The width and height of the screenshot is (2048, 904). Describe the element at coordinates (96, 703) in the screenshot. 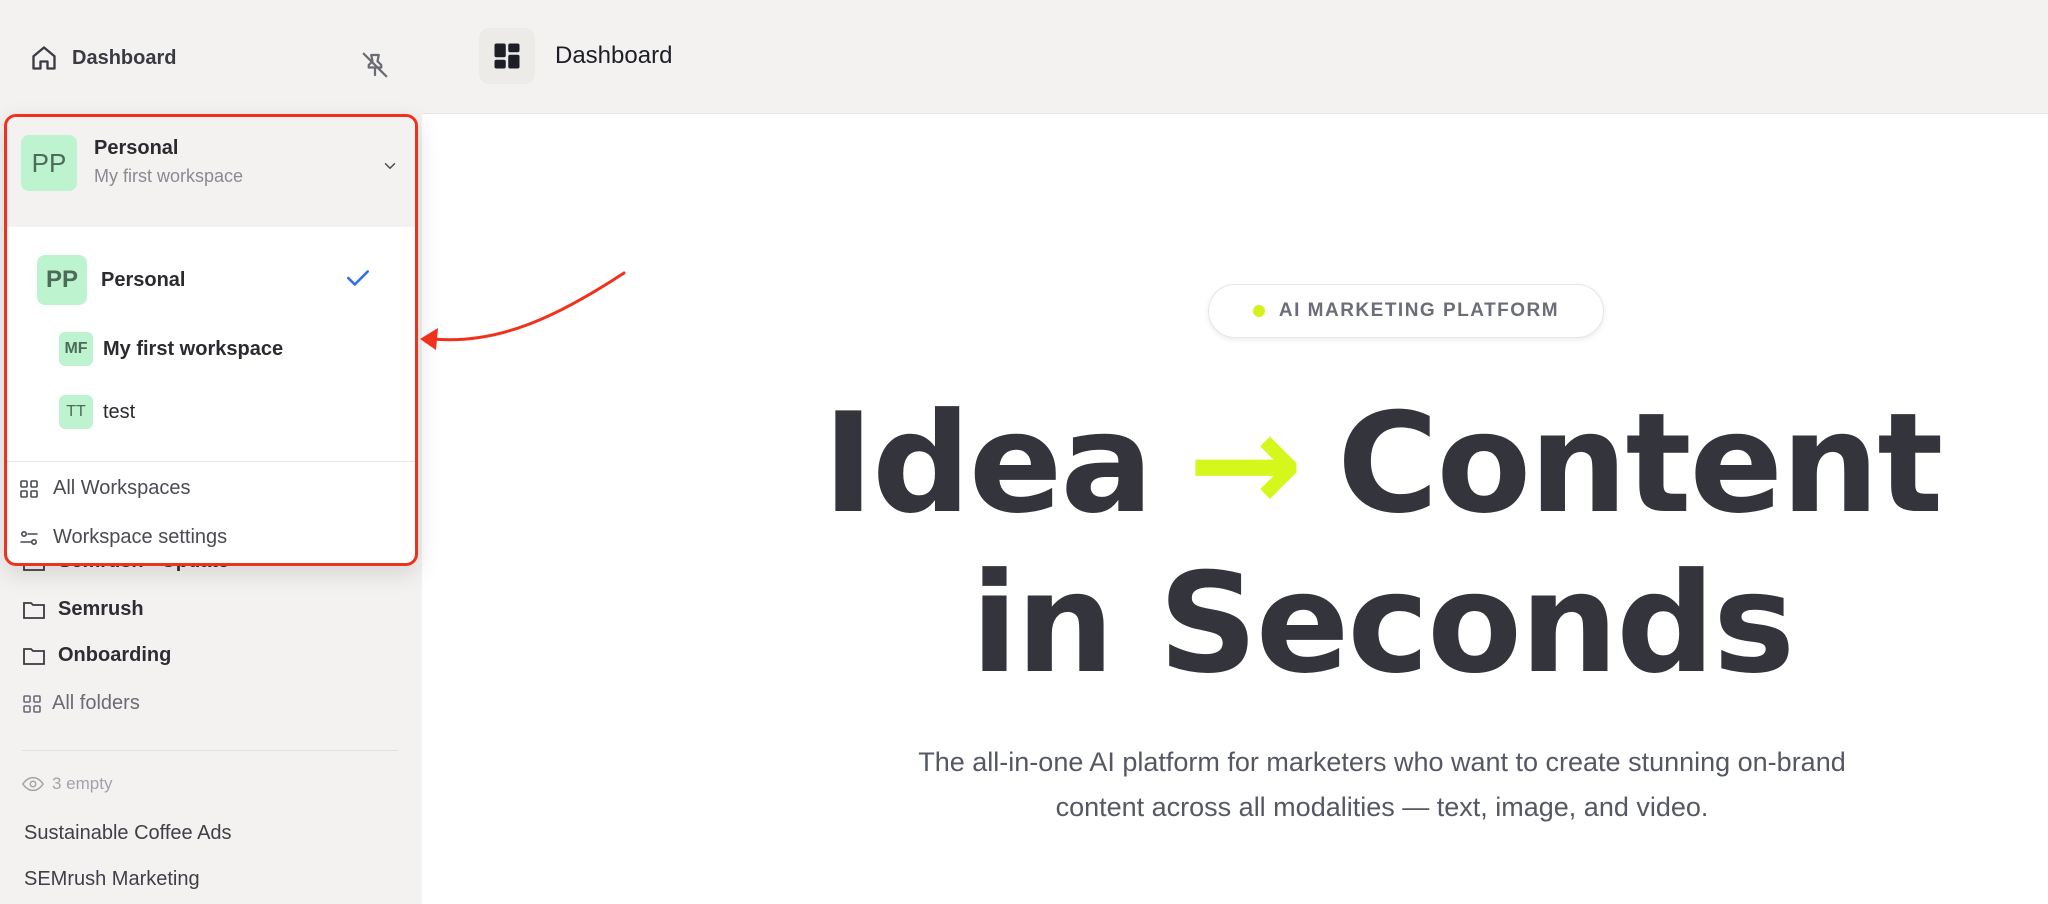

I see `all-folders-label: All folders` at that location.